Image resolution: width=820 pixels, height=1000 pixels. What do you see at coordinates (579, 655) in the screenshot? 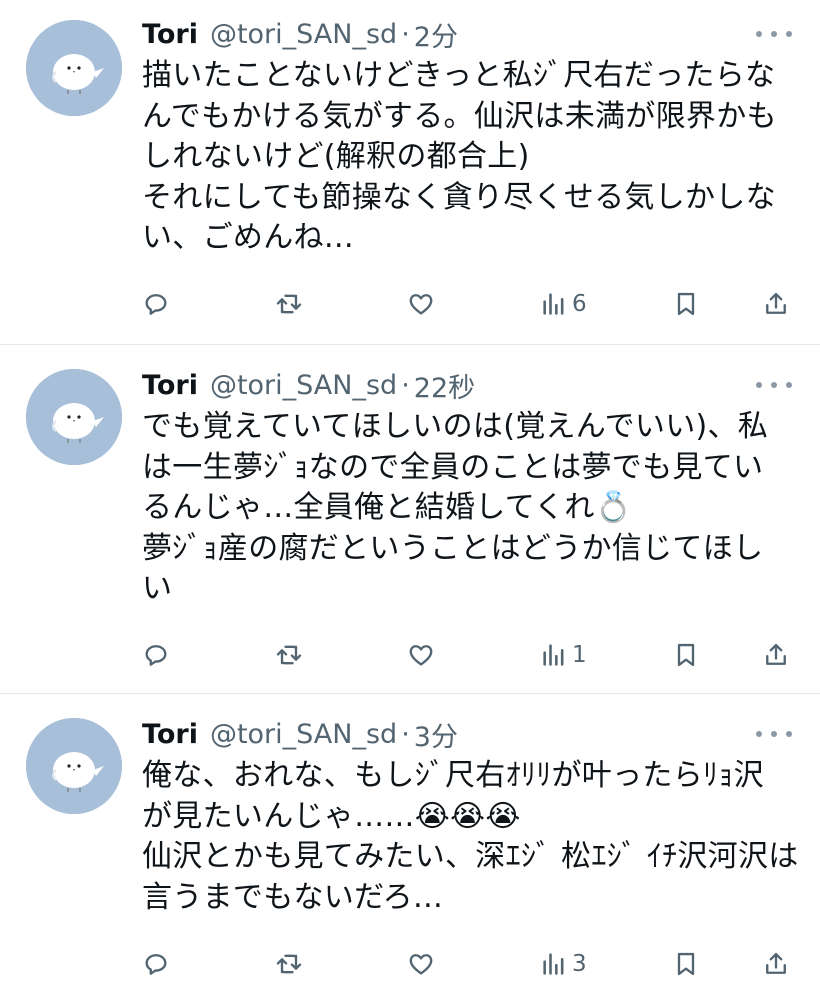
I see `views-count: 1` at bounding box center [579, 655].